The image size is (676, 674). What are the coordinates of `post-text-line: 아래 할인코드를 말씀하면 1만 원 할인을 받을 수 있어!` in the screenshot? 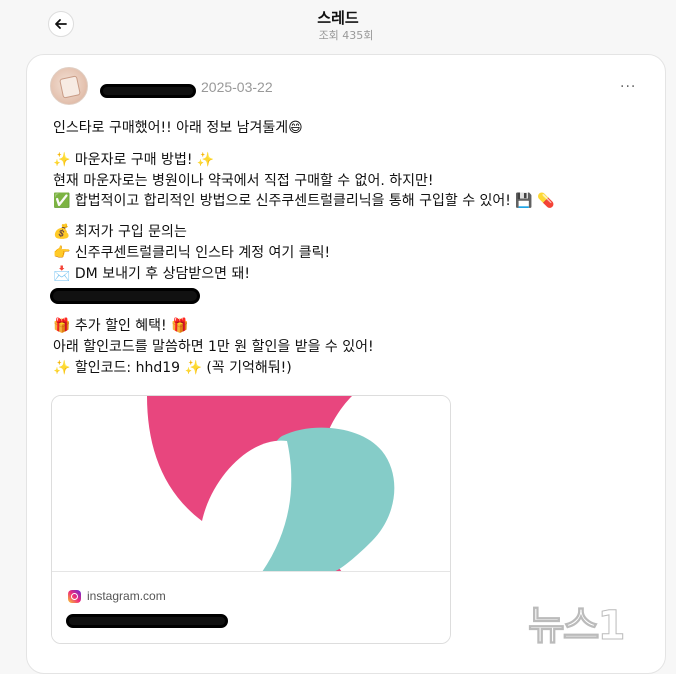 It's located at (213, 347).